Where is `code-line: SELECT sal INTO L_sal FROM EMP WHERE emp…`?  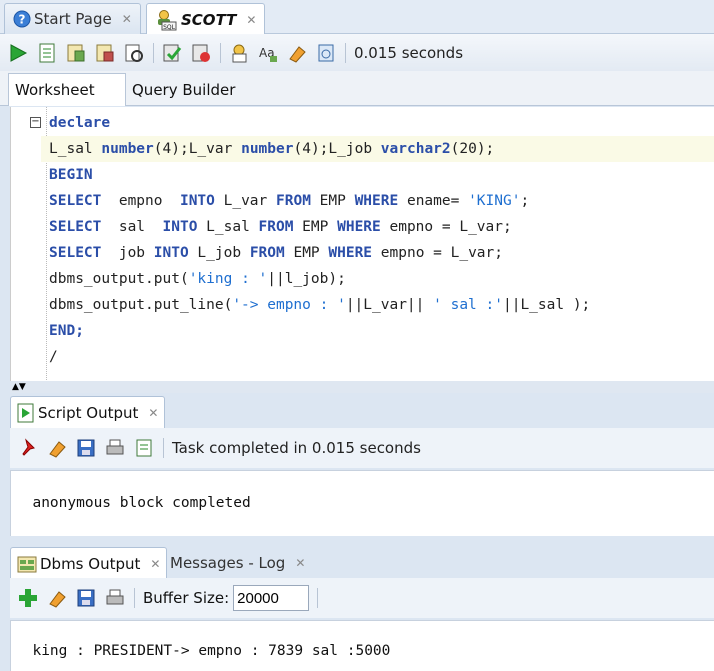 code-line: SELECT sal INTO L_sal FROM EMP WHERE emp… is located at coordinates (280, 227).